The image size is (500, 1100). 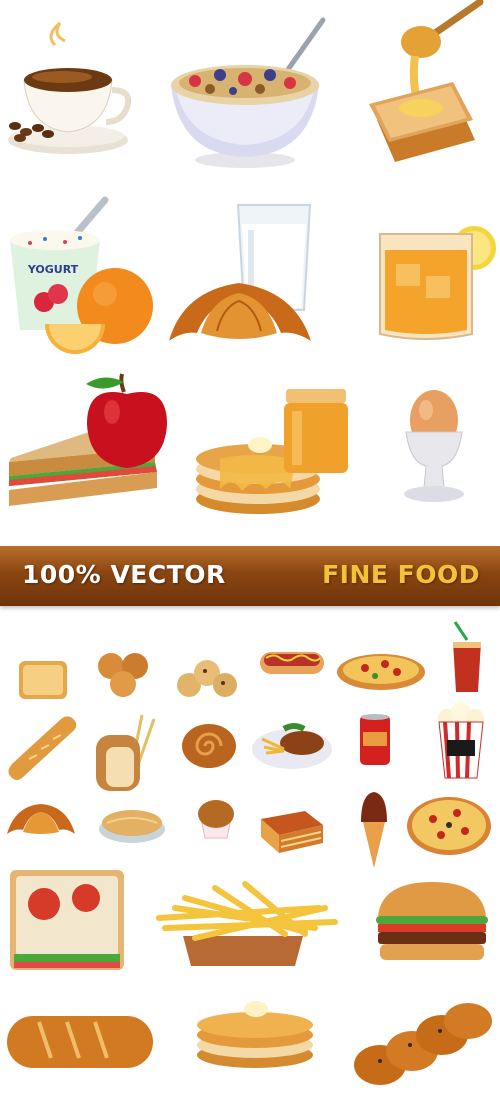 What do you see at coordinates (449, 826) in the screenshot?
I see `pizza-whole-icon` at bounding box center [449, 826].